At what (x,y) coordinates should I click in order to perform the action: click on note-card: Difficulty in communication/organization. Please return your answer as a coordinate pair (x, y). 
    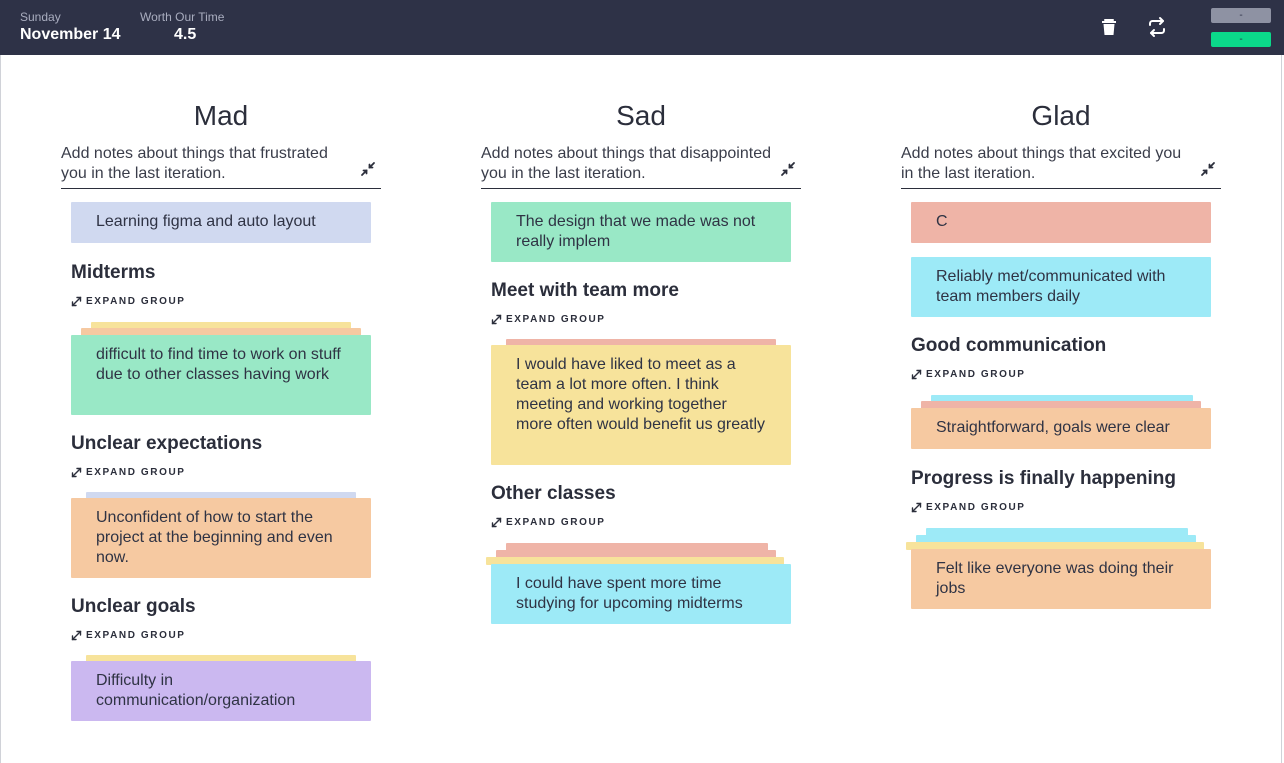
    Looking at the image, I should click on (221, 691).